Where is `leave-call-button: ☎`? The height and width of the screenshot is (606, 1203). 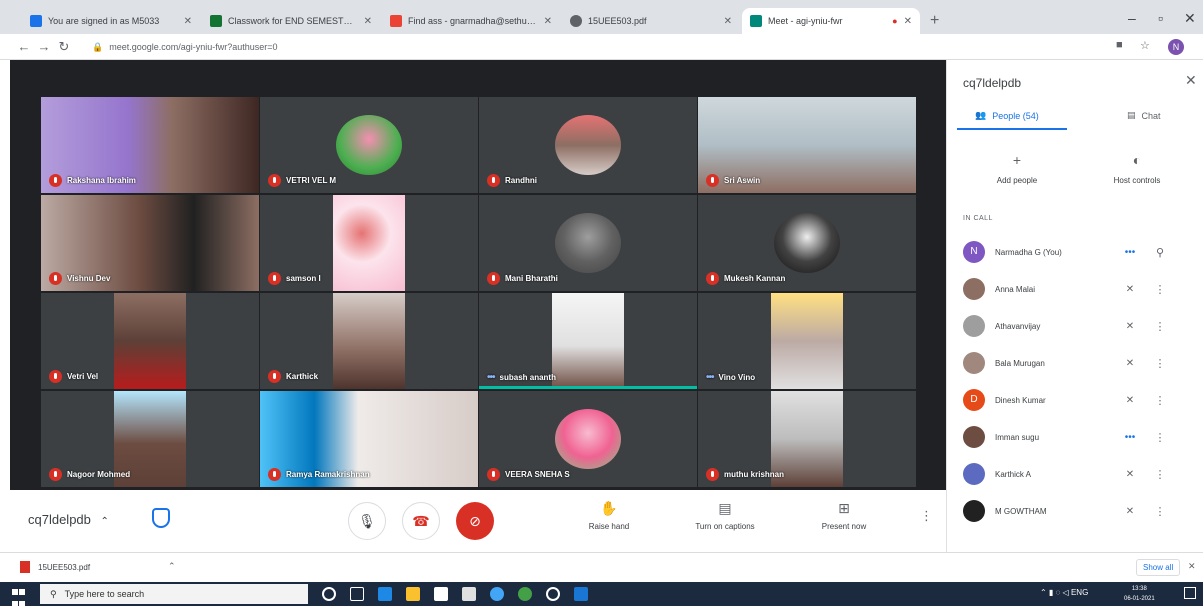
leave-call-button: ☎ is located at coordinates (421, 521).